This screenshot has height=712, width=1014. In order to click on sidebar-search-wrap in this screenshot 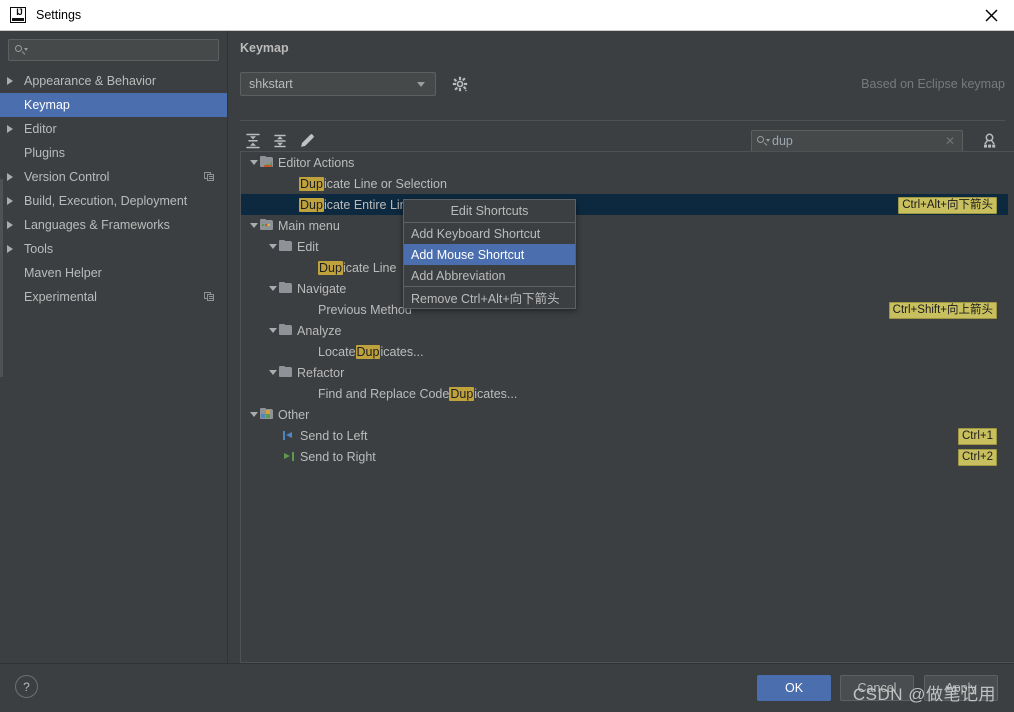, I will do `click(113, 49)`.